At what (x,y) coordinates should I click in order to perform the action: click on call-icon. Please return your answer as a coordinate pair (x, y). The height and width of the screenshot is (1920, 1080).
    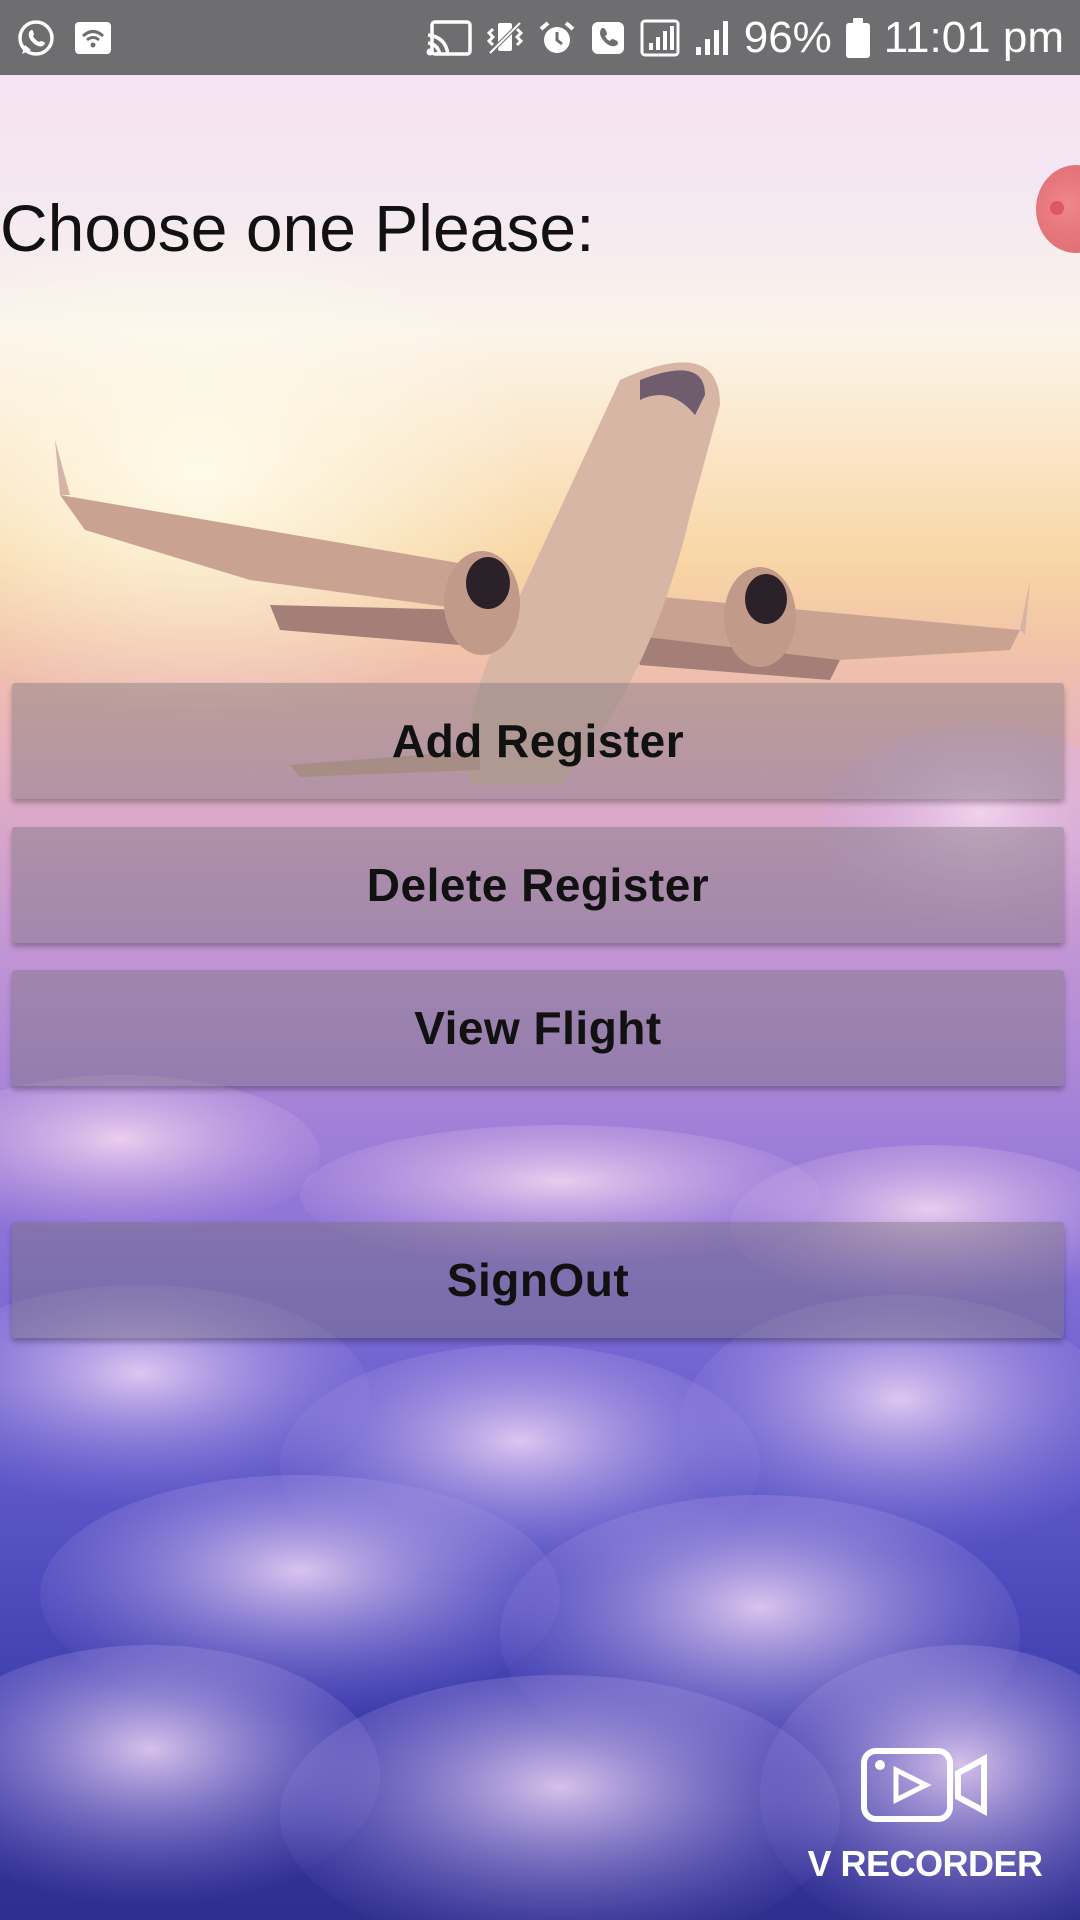
    Looking at the image, I should click on (608, 38).